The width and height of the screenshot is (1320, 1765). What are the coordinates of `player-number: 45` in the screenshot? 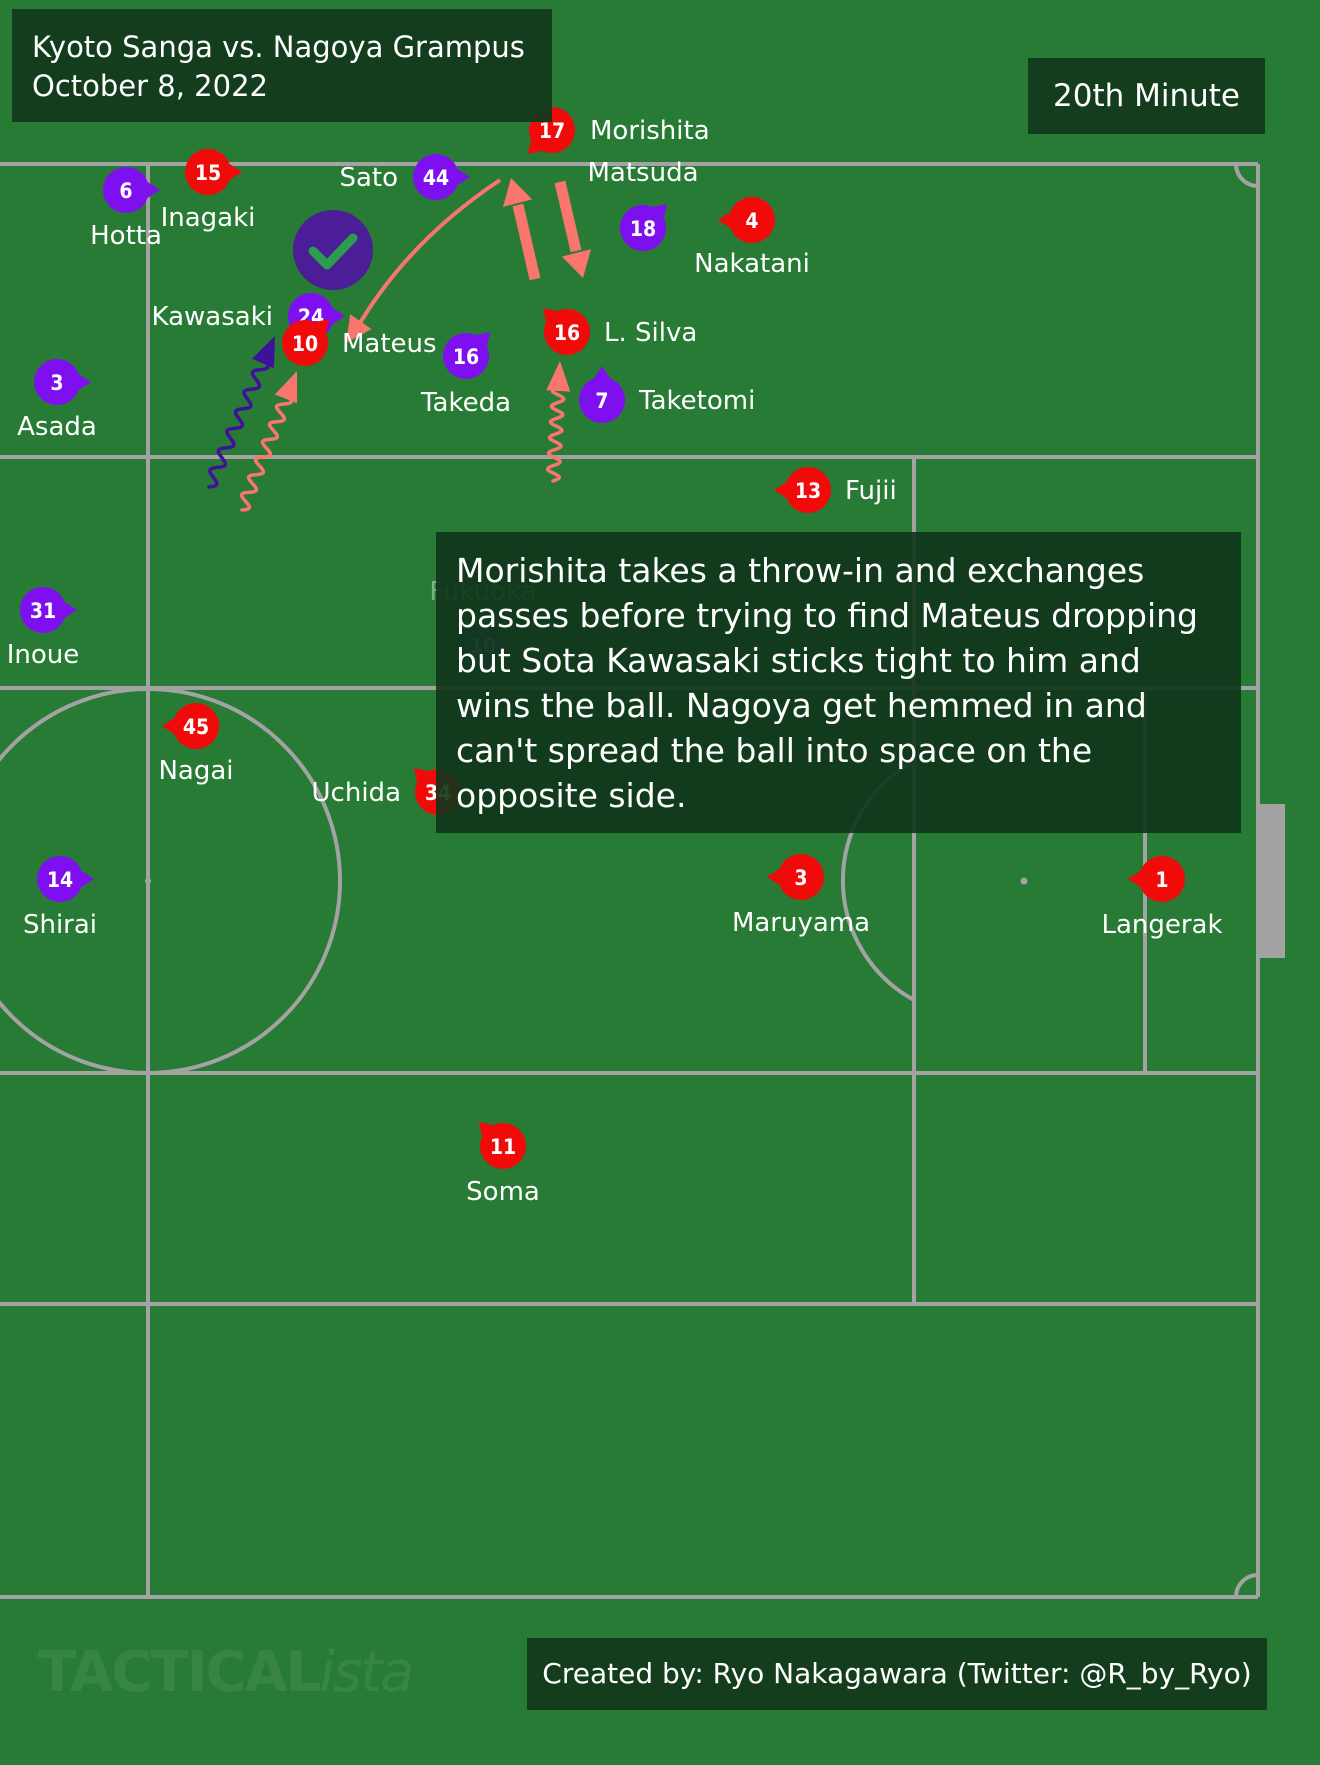 It's located at (196, 727).